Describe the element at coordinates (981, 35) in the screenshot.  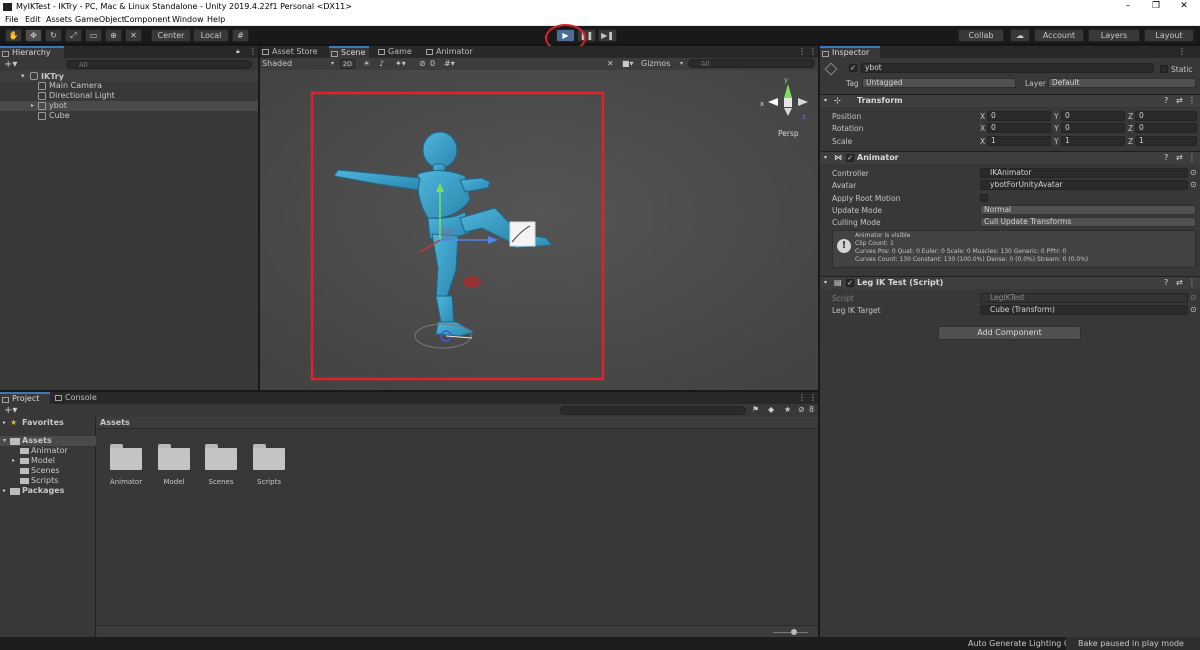
I see `collab-dropdown: Collab` at that location.